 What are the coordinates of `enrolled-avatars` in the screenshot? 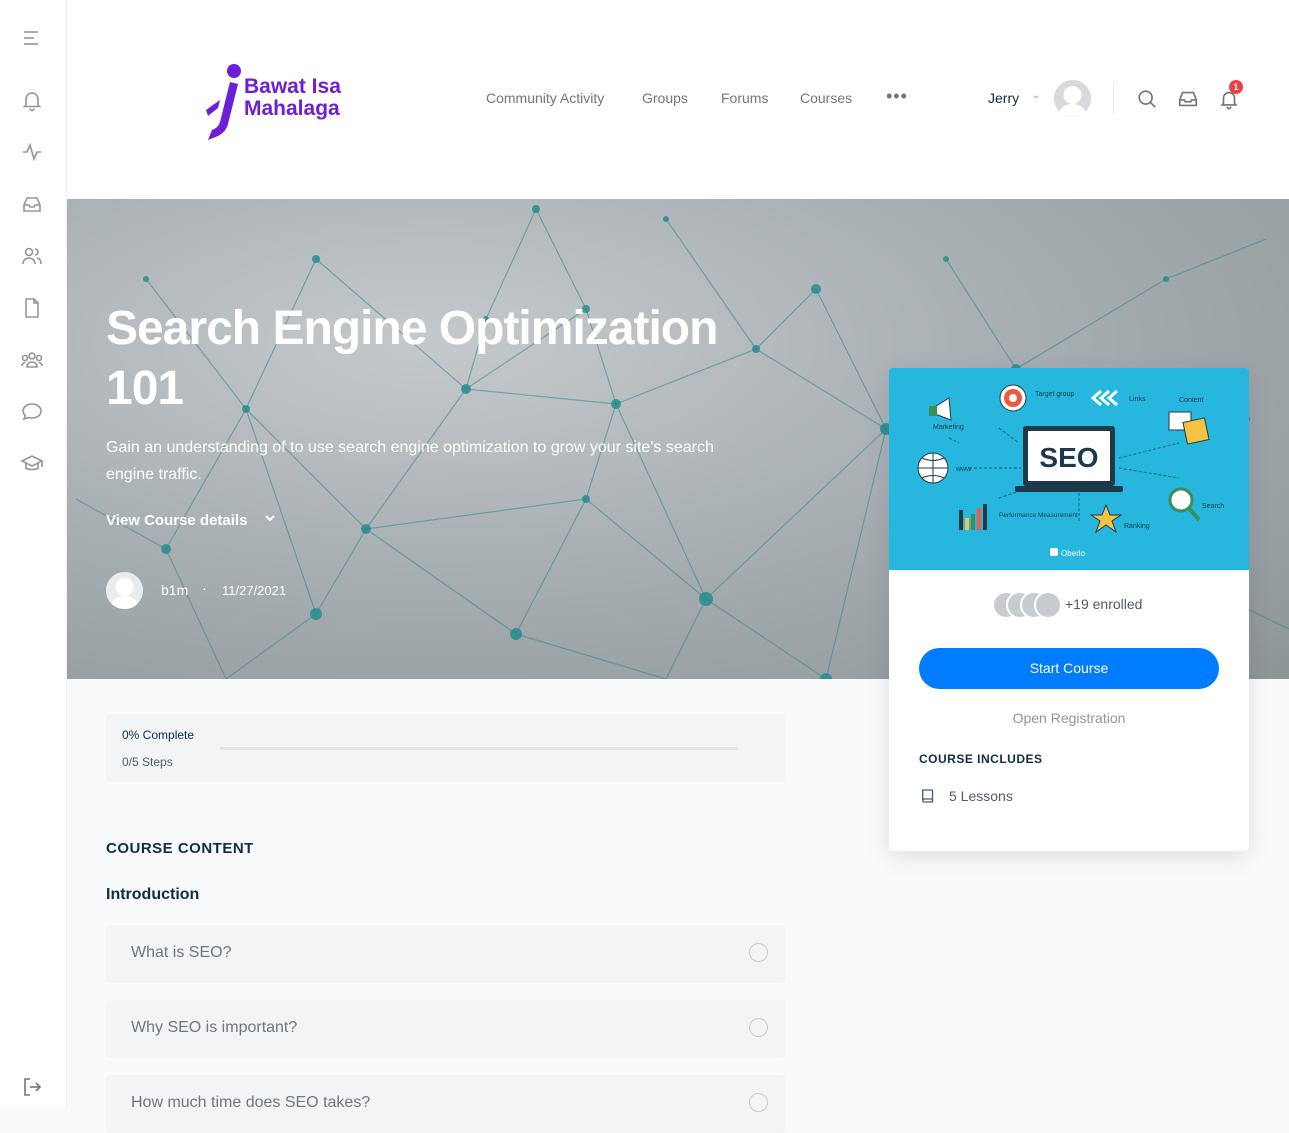 It's located at (1027, 605).